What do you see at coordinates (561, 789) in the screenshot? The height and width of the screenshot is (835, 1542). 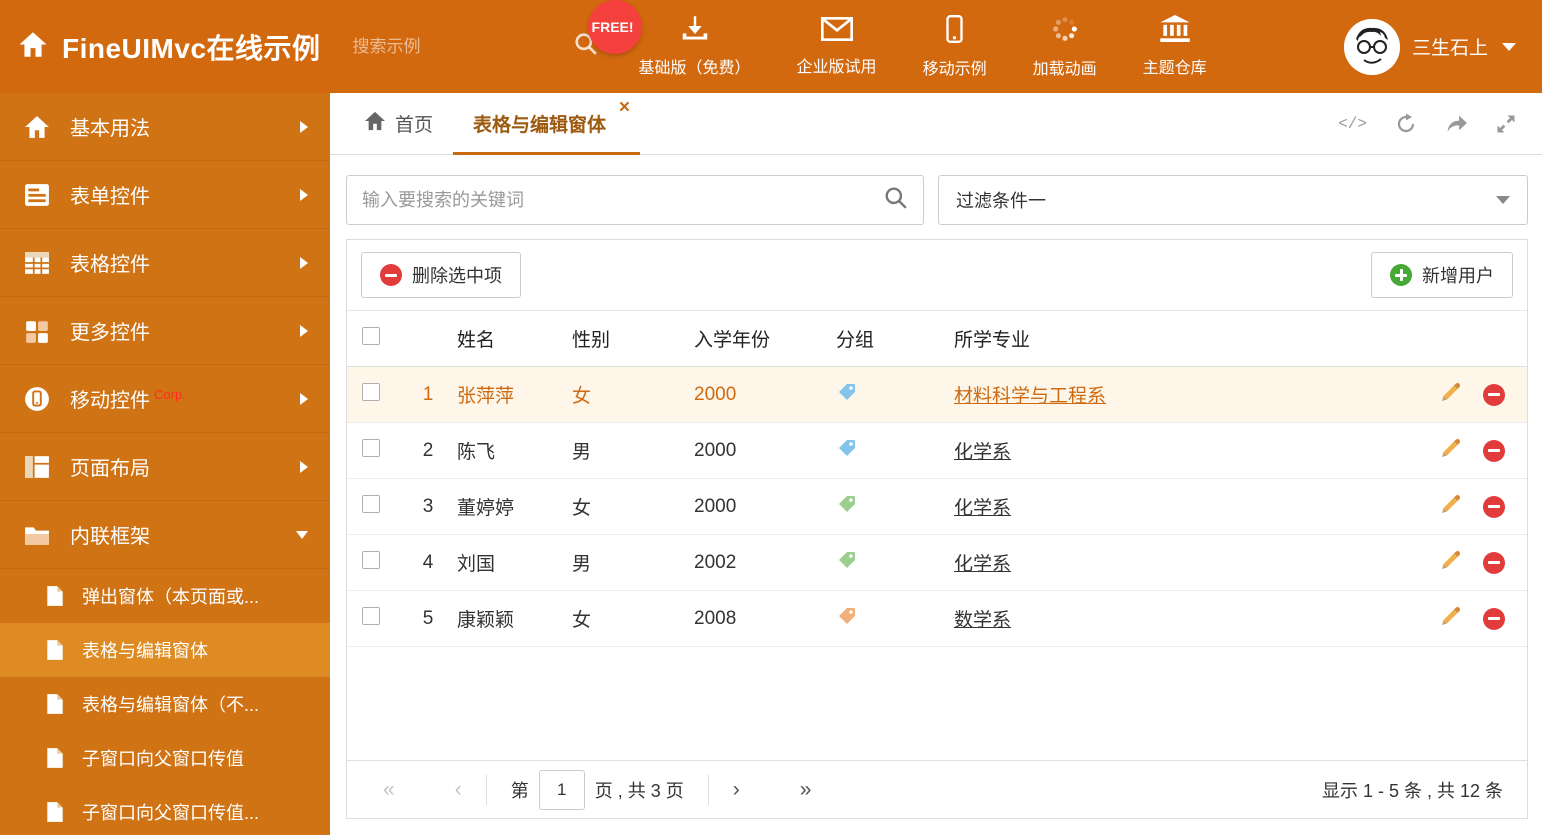 I see `page-number-input` at bounding box center [561, 789].